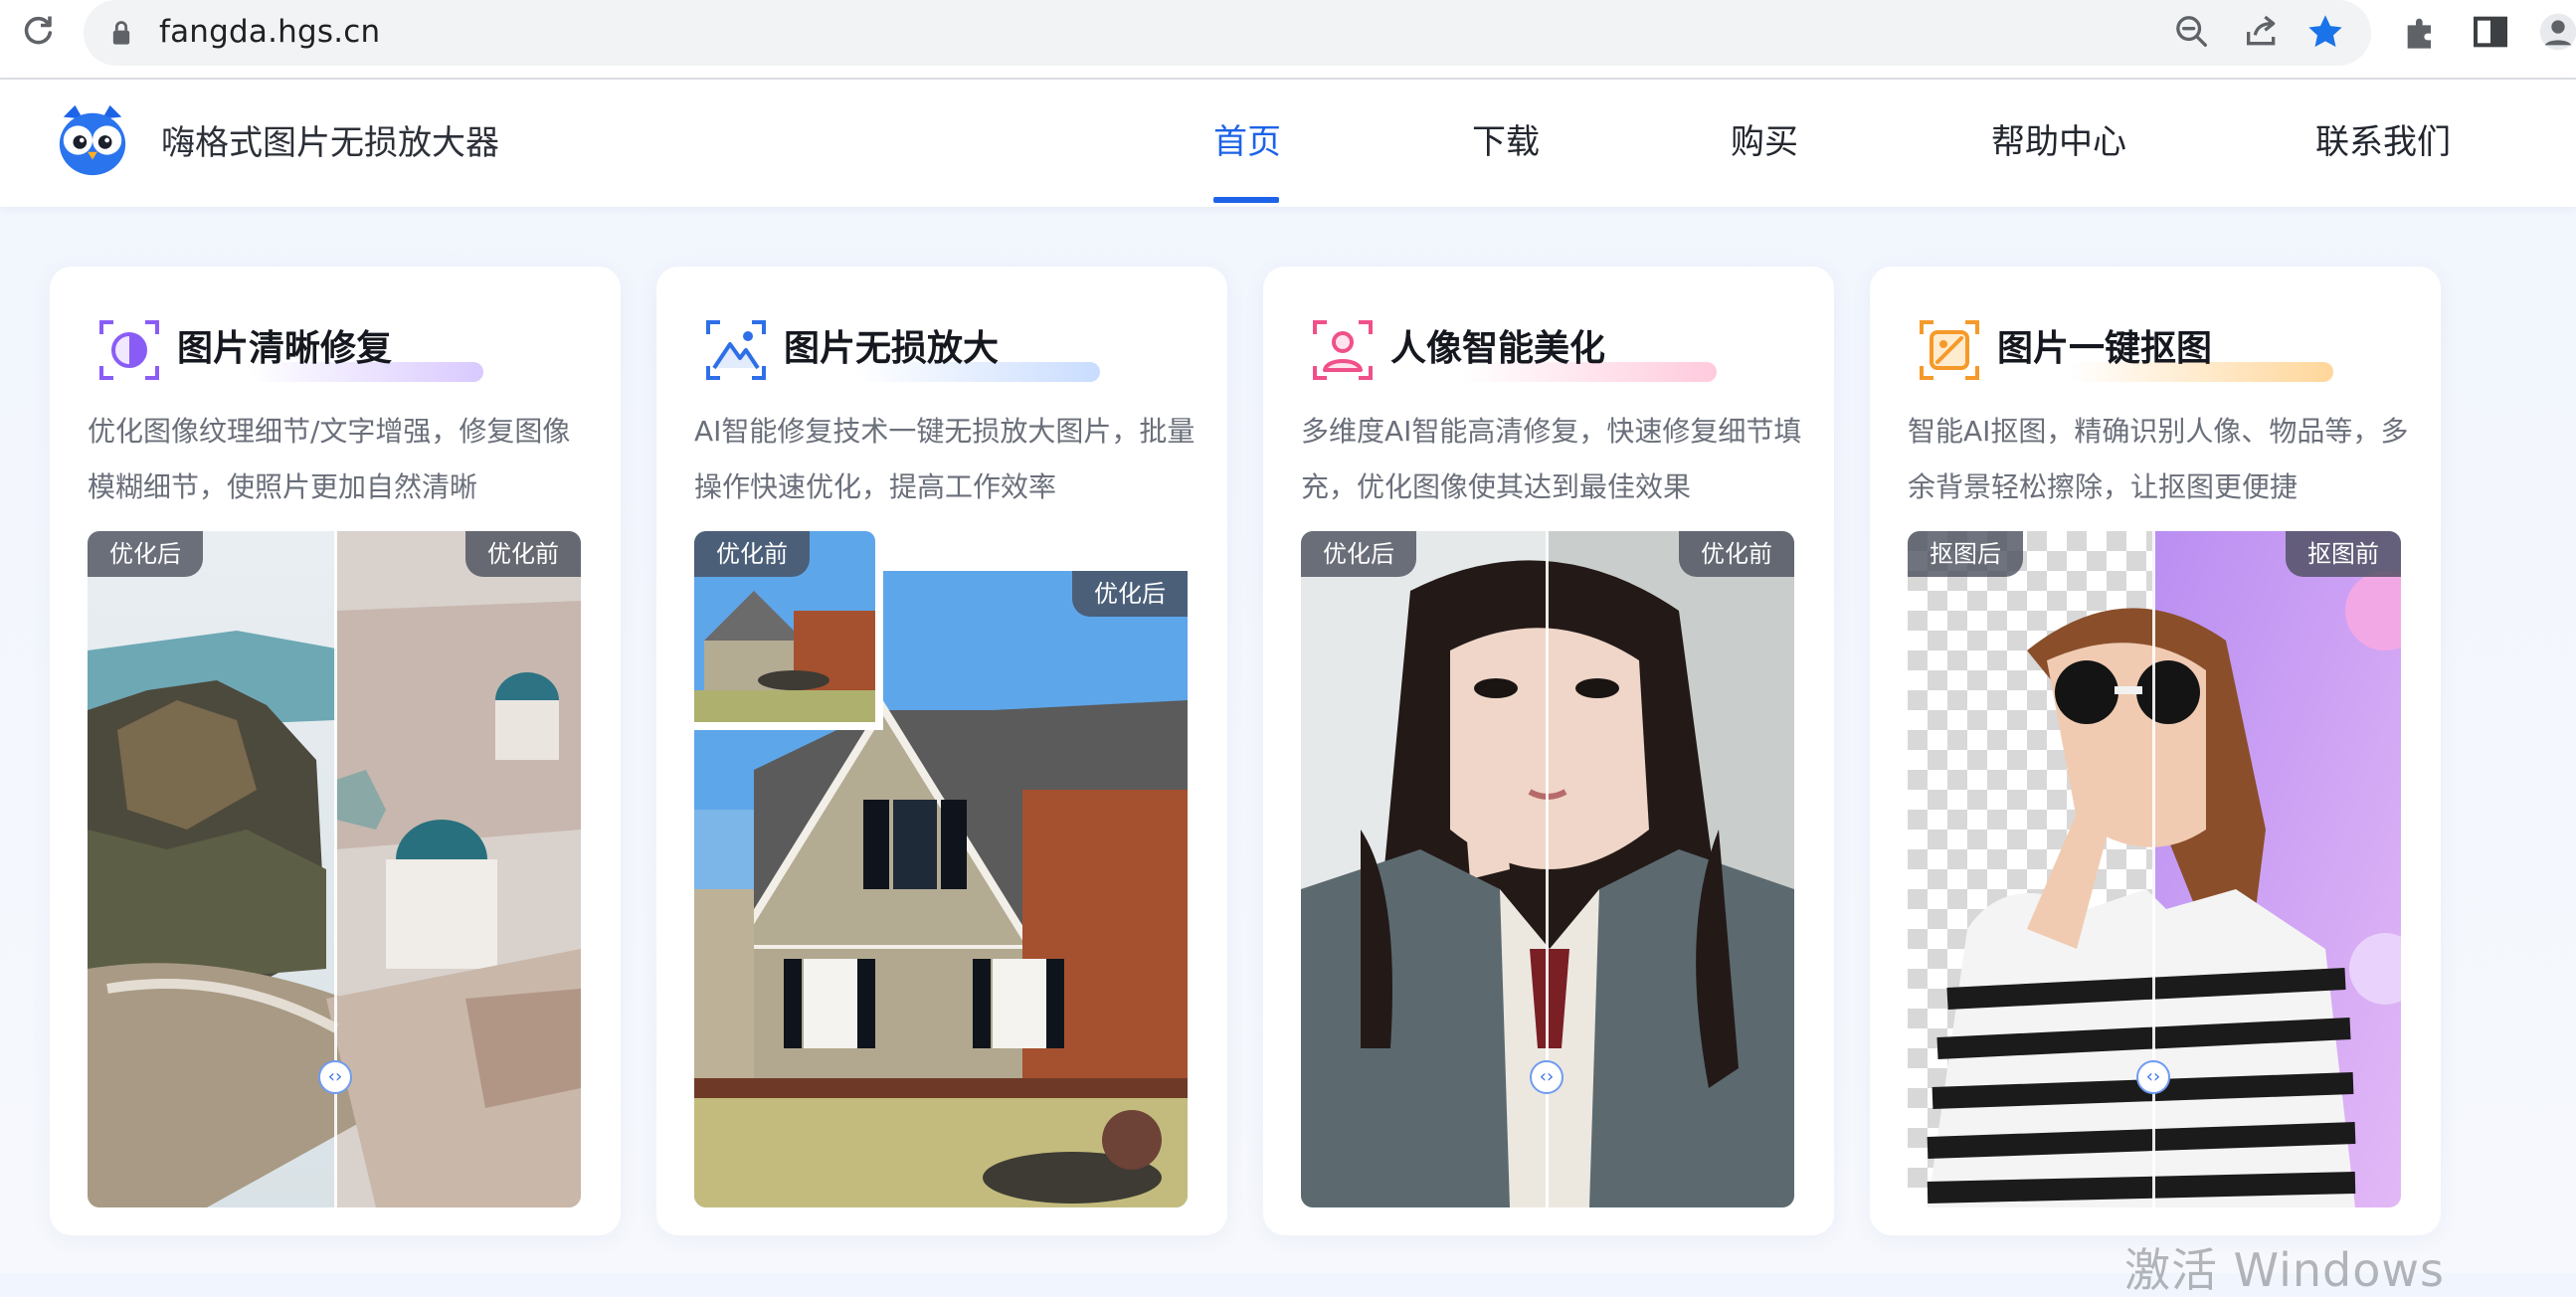 Image resolution: width=2576 pixels, height=1297 pixels. Describe the element at coordinates (329, 459) in the screenshot. I see `card-description: 优化图像纹理细节/文字增强，修复图像模糊细节，使照片更加自然清晰` at that location.